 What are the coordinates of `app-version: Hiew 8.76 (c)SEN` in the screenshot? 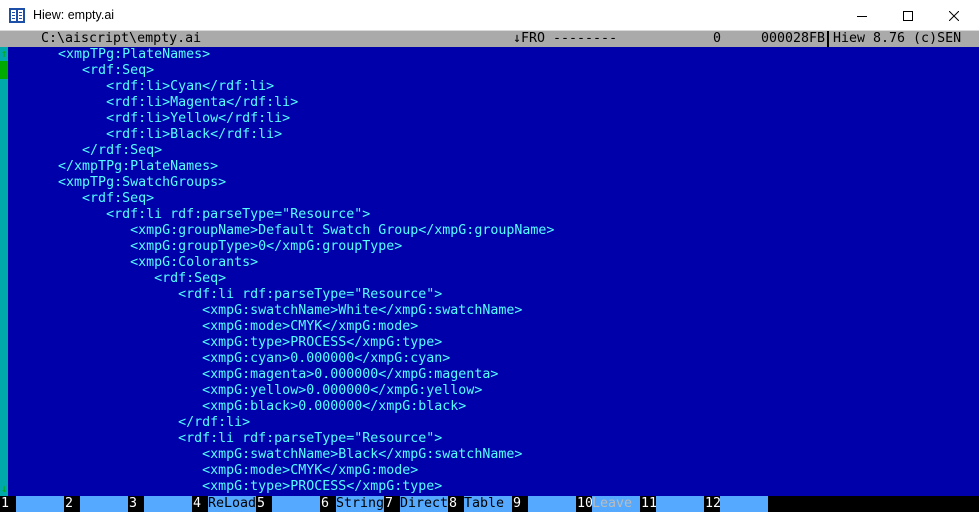 It's located at (897, 38).